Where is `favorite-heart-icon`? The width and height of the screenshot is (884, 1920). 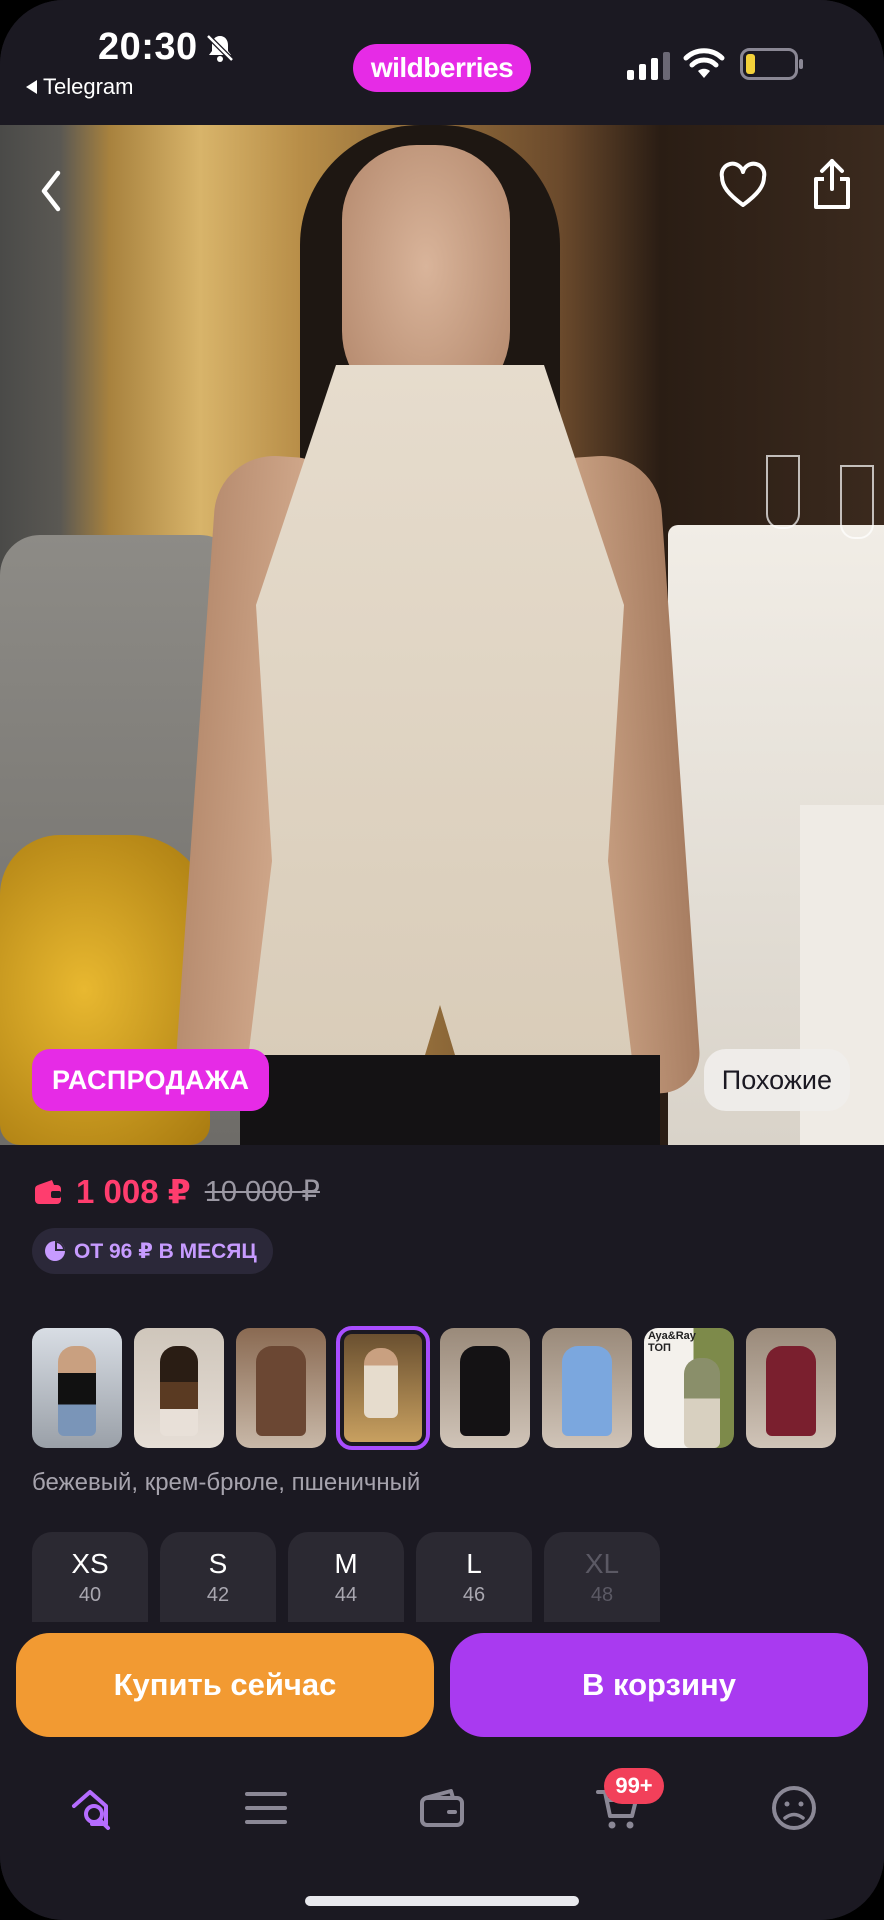
favorite-heart-icon is located at coordinates (743, 186).